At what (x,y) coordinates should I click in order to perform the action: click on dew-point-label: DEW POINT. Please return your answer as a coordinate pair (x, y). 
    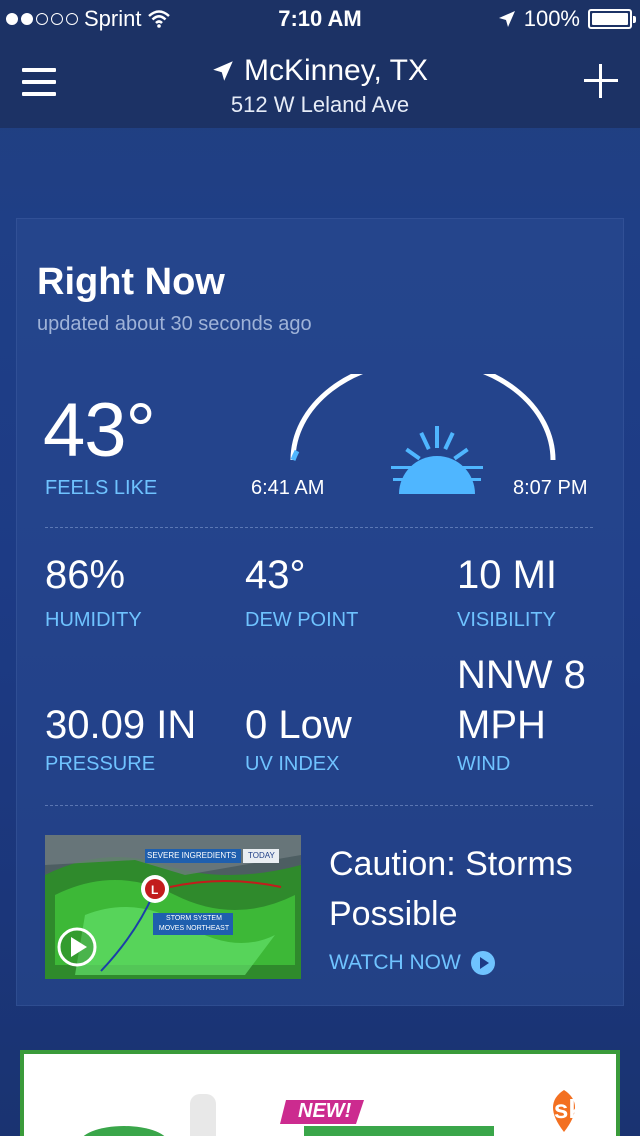
    Looking at the image, I should click on (302, 620).